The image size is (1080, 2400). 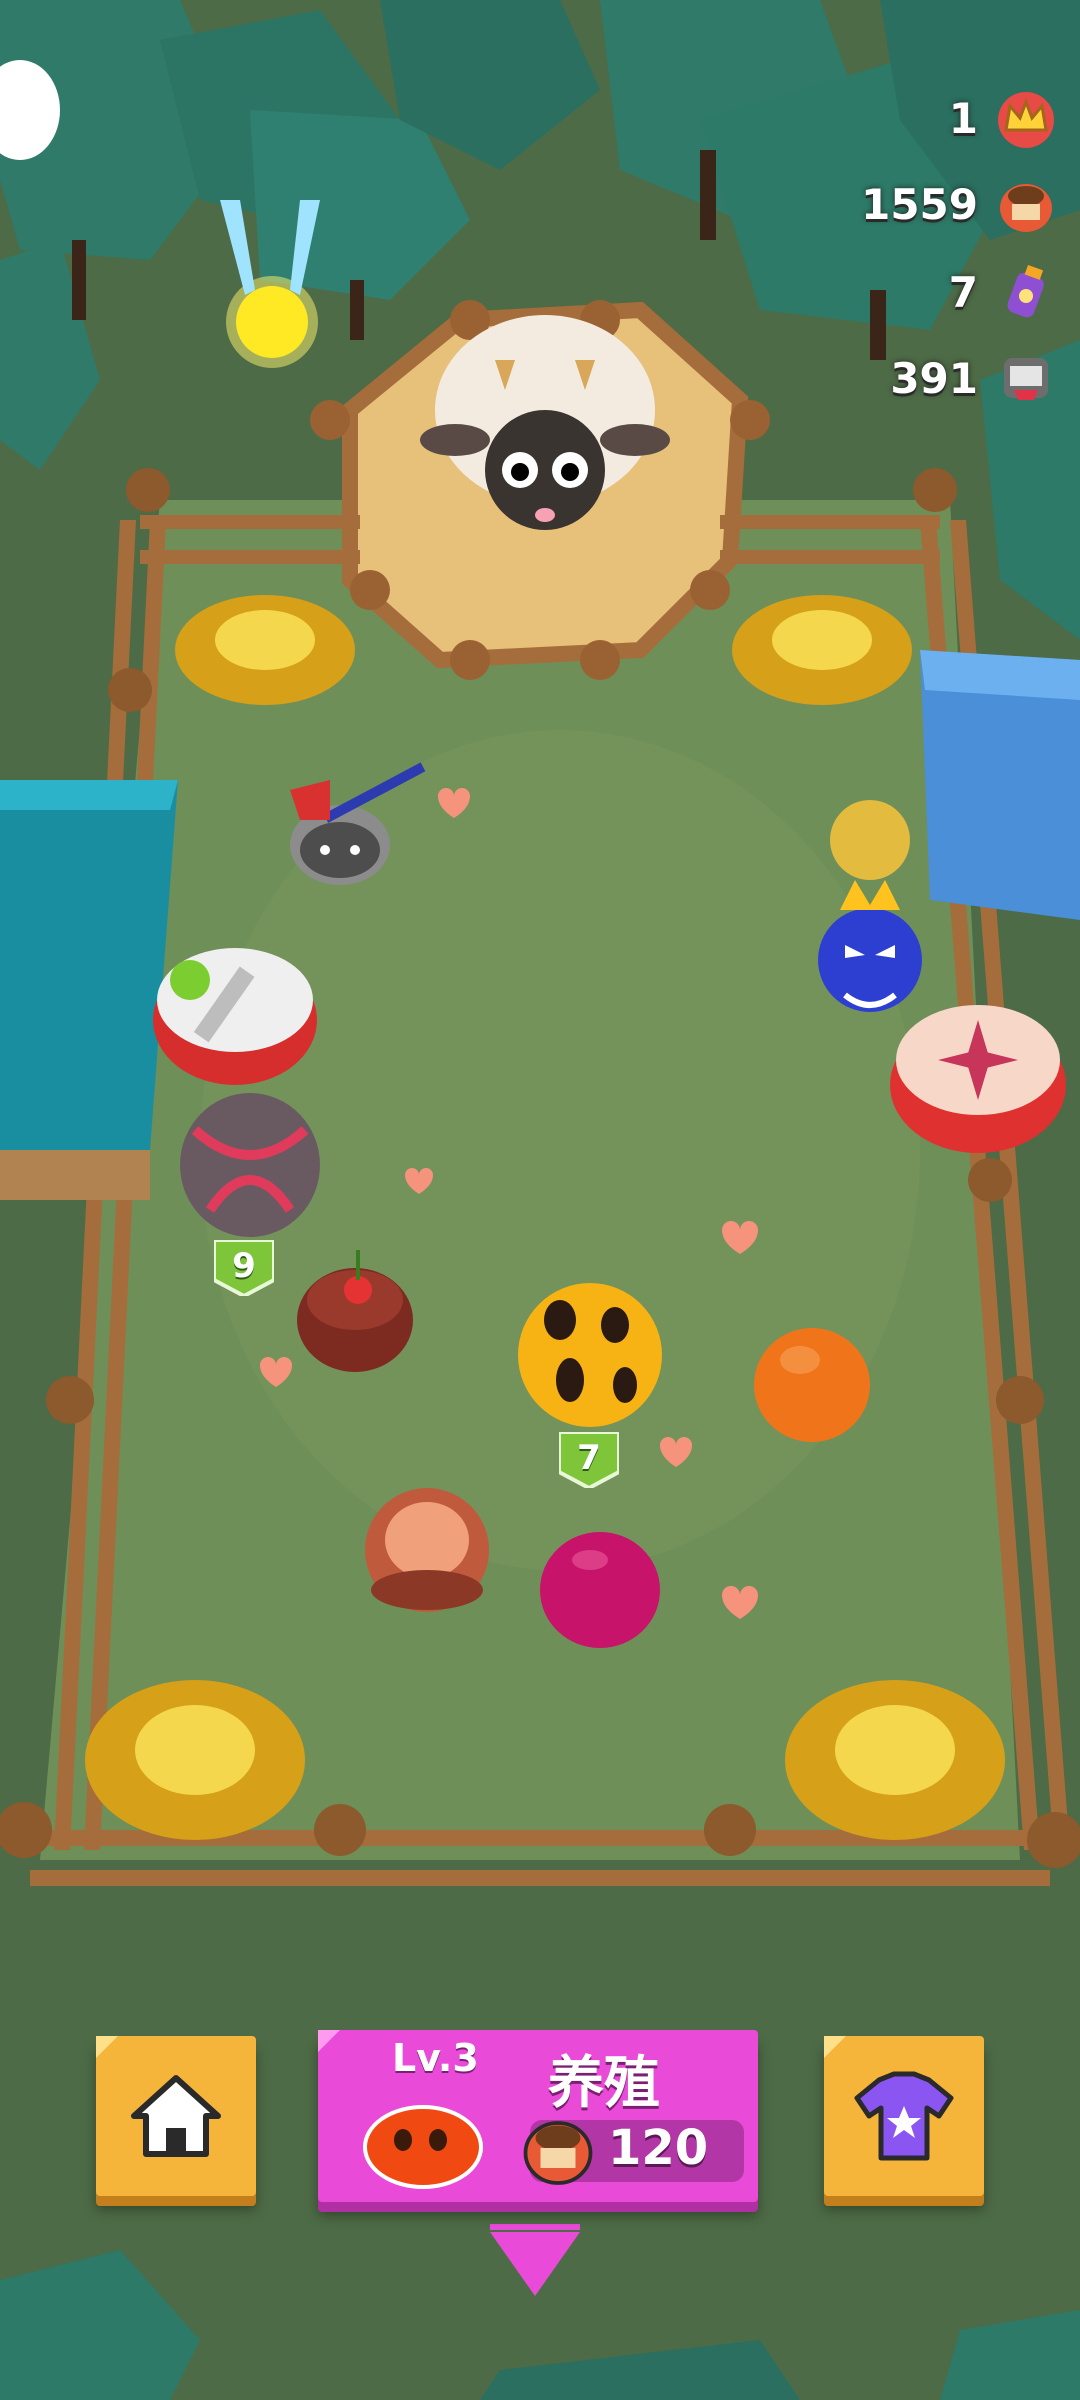 I want to click on home-button, so click(x=176, y=2116).